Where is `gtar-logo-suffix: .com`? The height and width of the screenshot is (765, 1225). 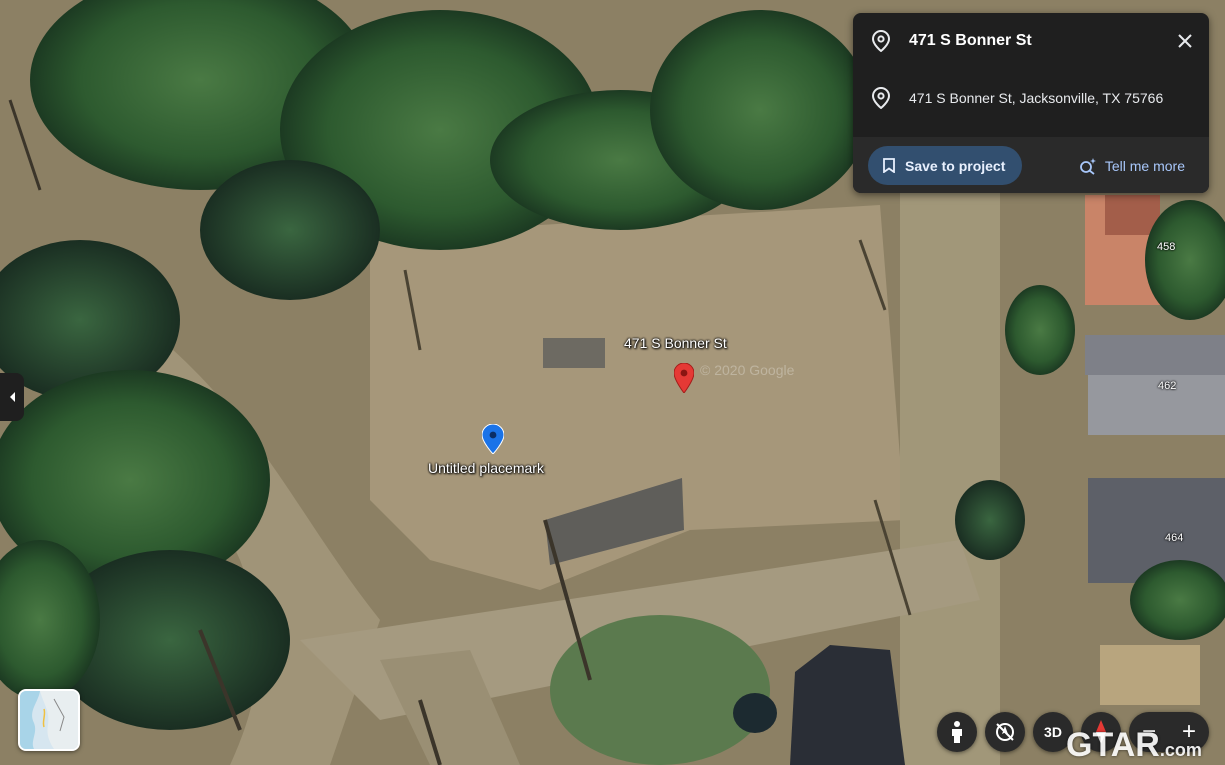
gtar-logo-suffix: .com is located at coordinates (1180, 750).